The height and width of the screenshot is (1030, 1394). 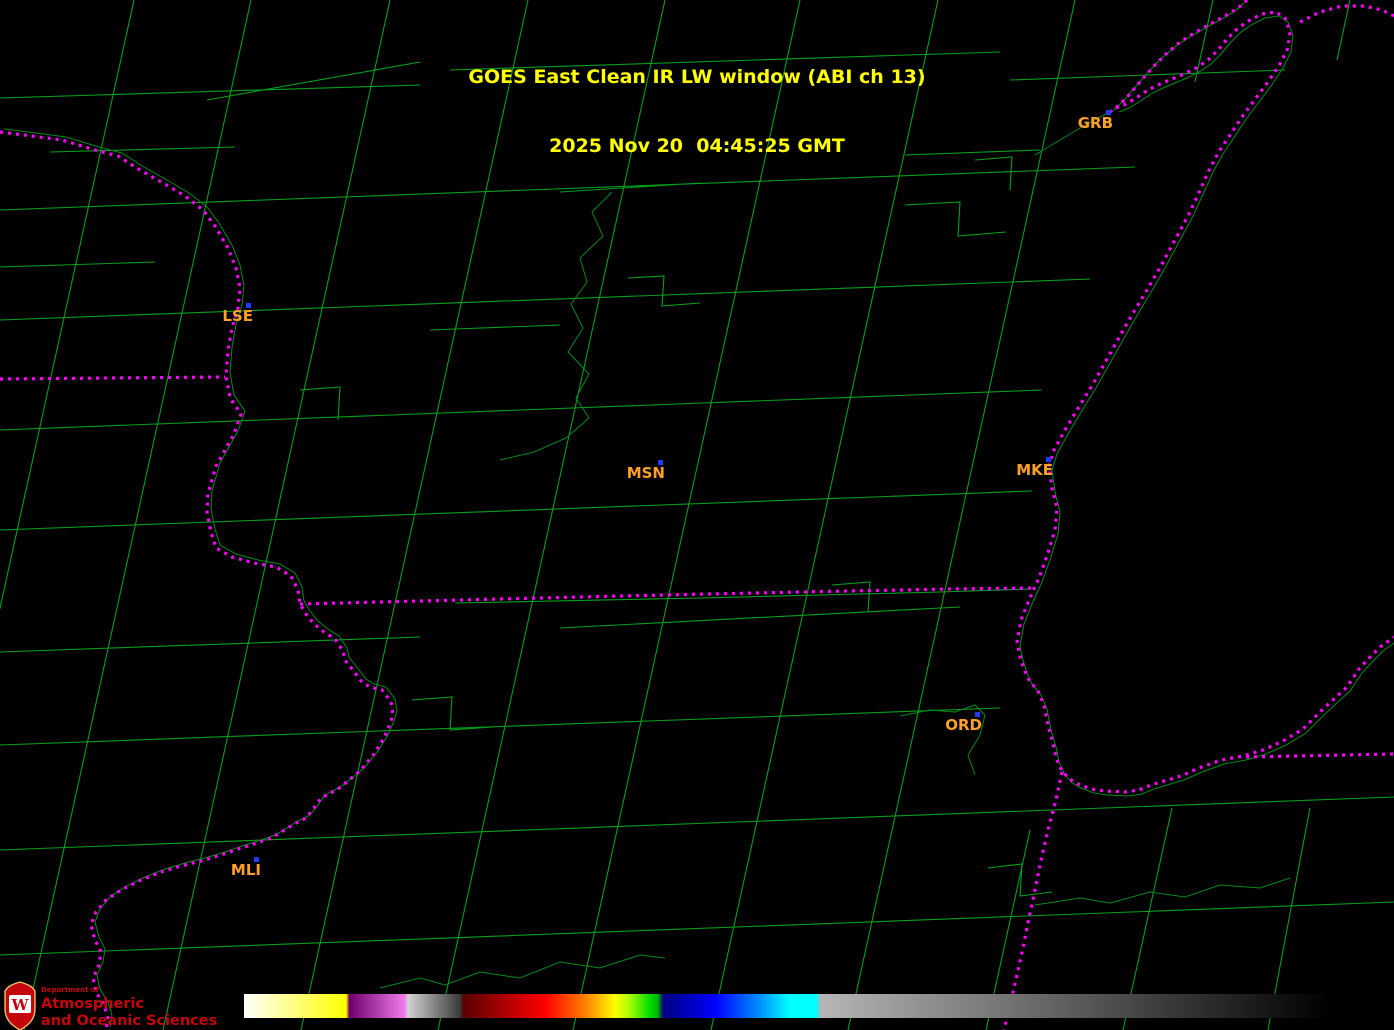 I want to click on station-code-label: MLI, so click(x=245, y=870).